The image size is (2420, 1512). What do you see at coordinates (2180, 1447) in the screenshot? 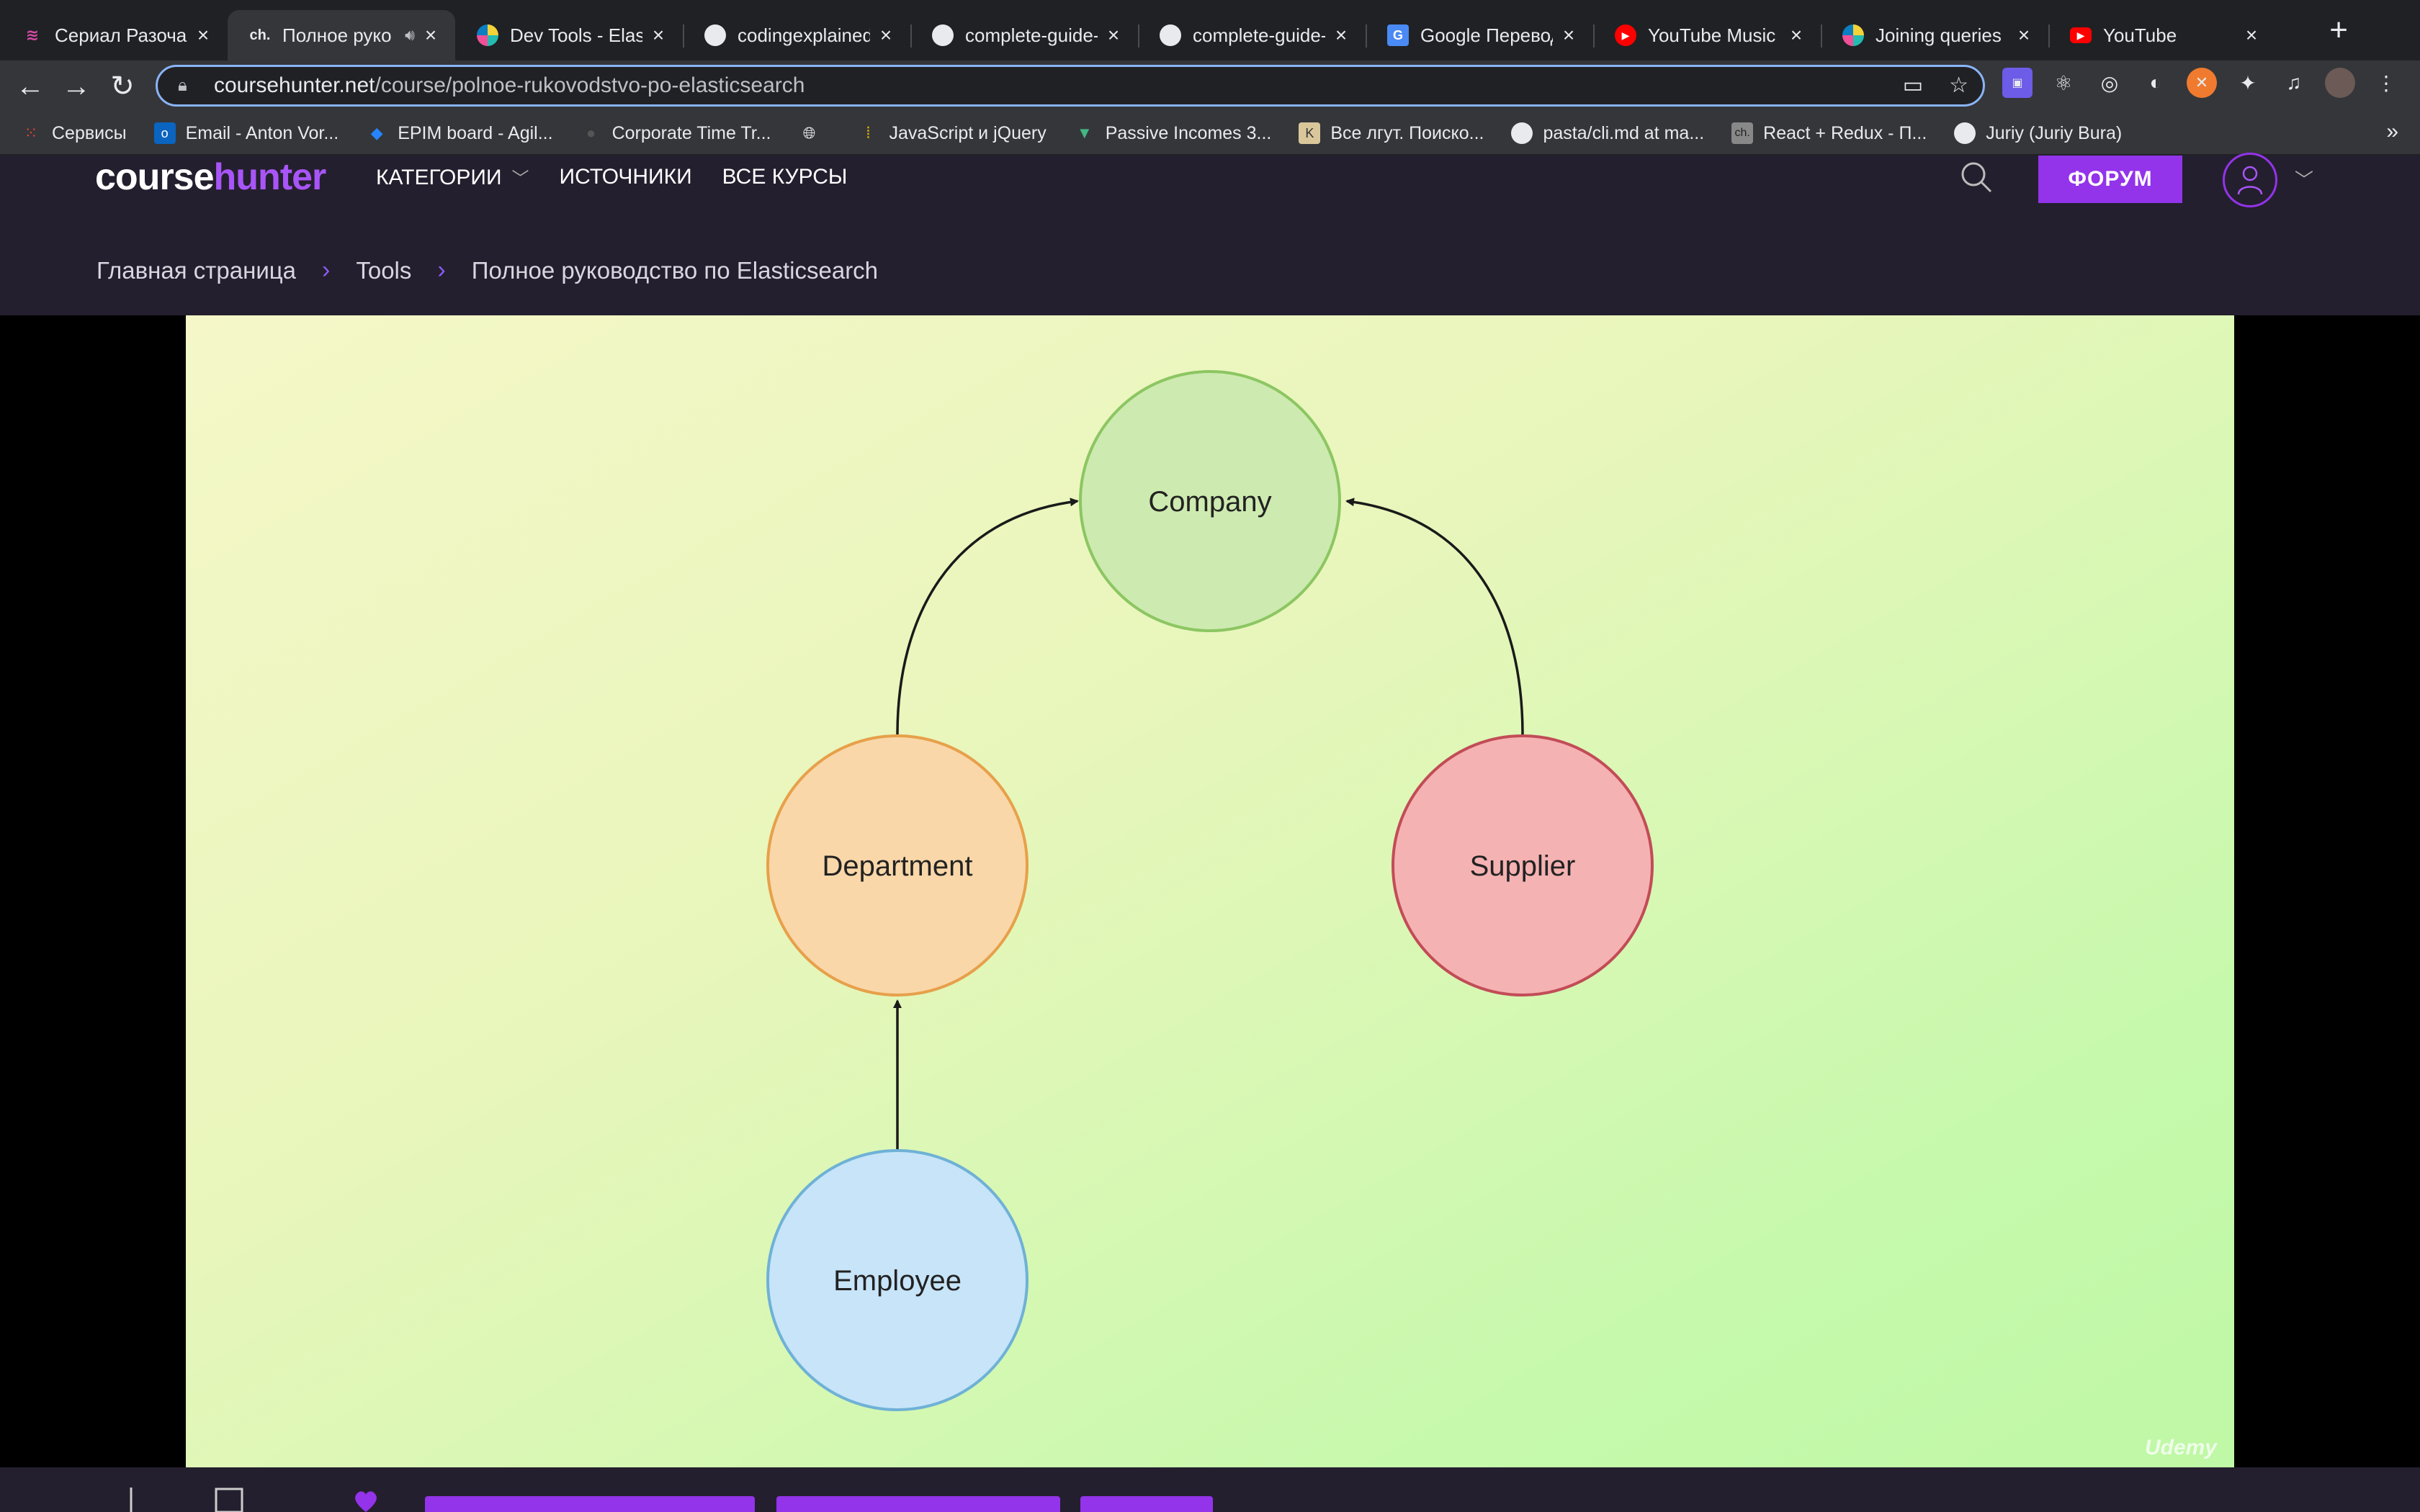
I see `udemy-watermark: Udemy` at bounding box center [2180, 1447].